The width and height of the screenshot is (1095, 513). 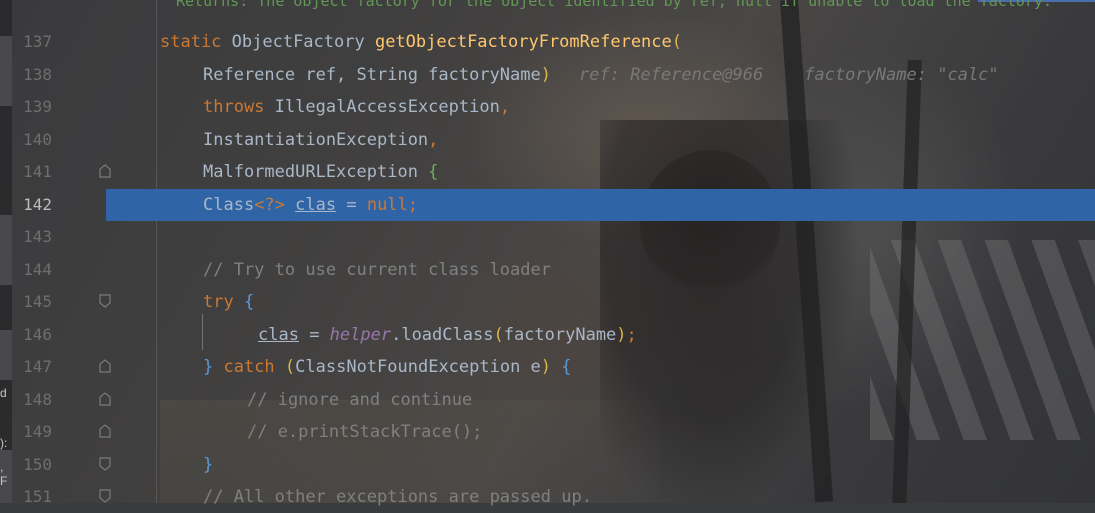 What do you see at coordinates (32, 140) in the screenshot?
I see `line-number: 140` at bounding box center [32, 140].